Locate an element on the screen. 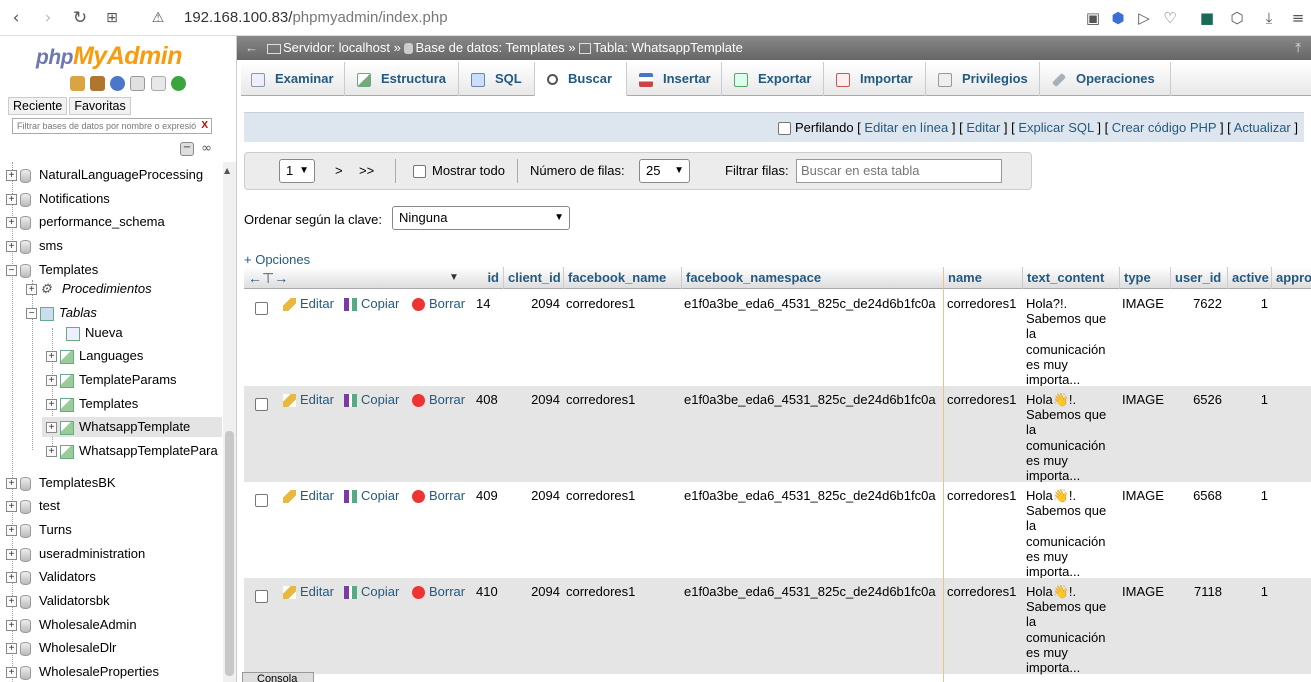  phpmyadmin-logo: phpMyAdmin is located at coordinates (109, 56).